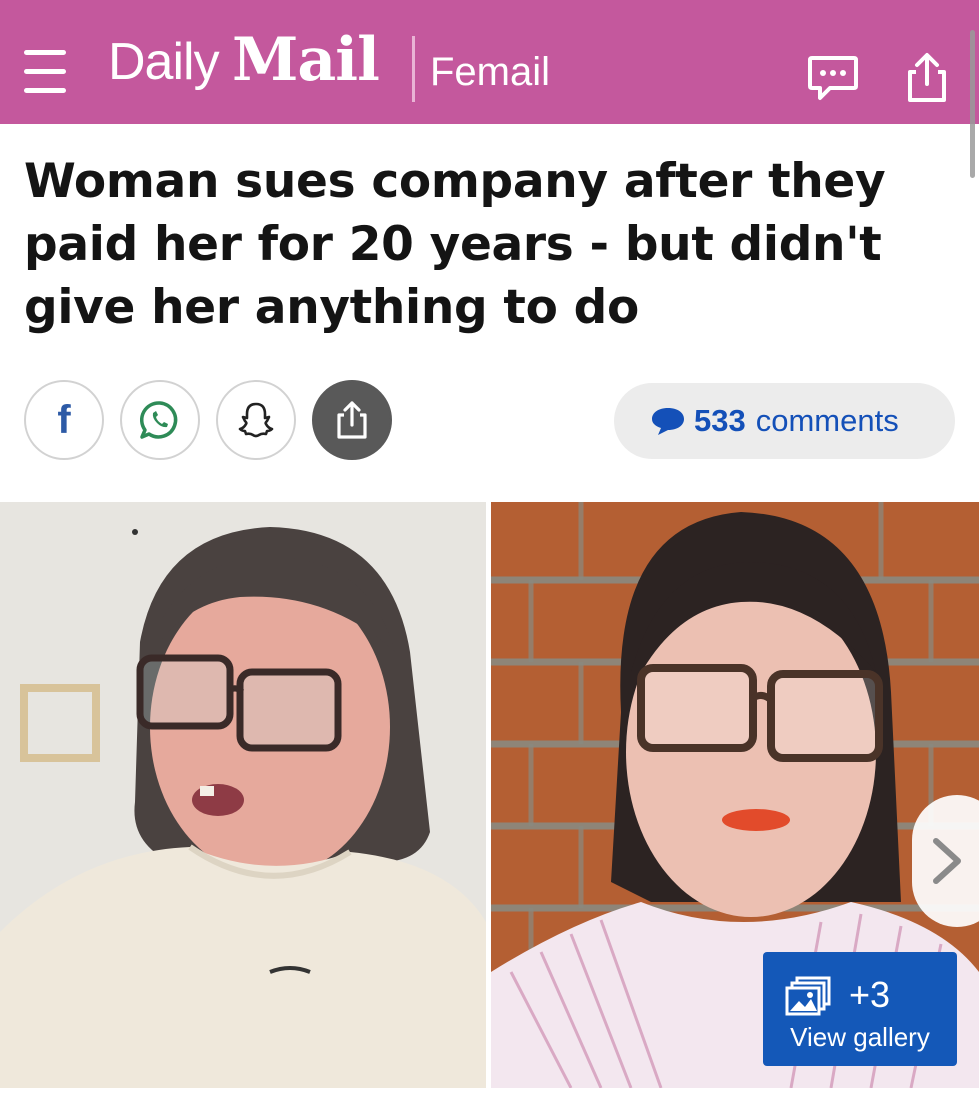 This screenshot has height=1108, width=979. What do you see at coordinates (413, 69) in the screenshot?
I see `logo-divider` at bounding box center [413, 69].